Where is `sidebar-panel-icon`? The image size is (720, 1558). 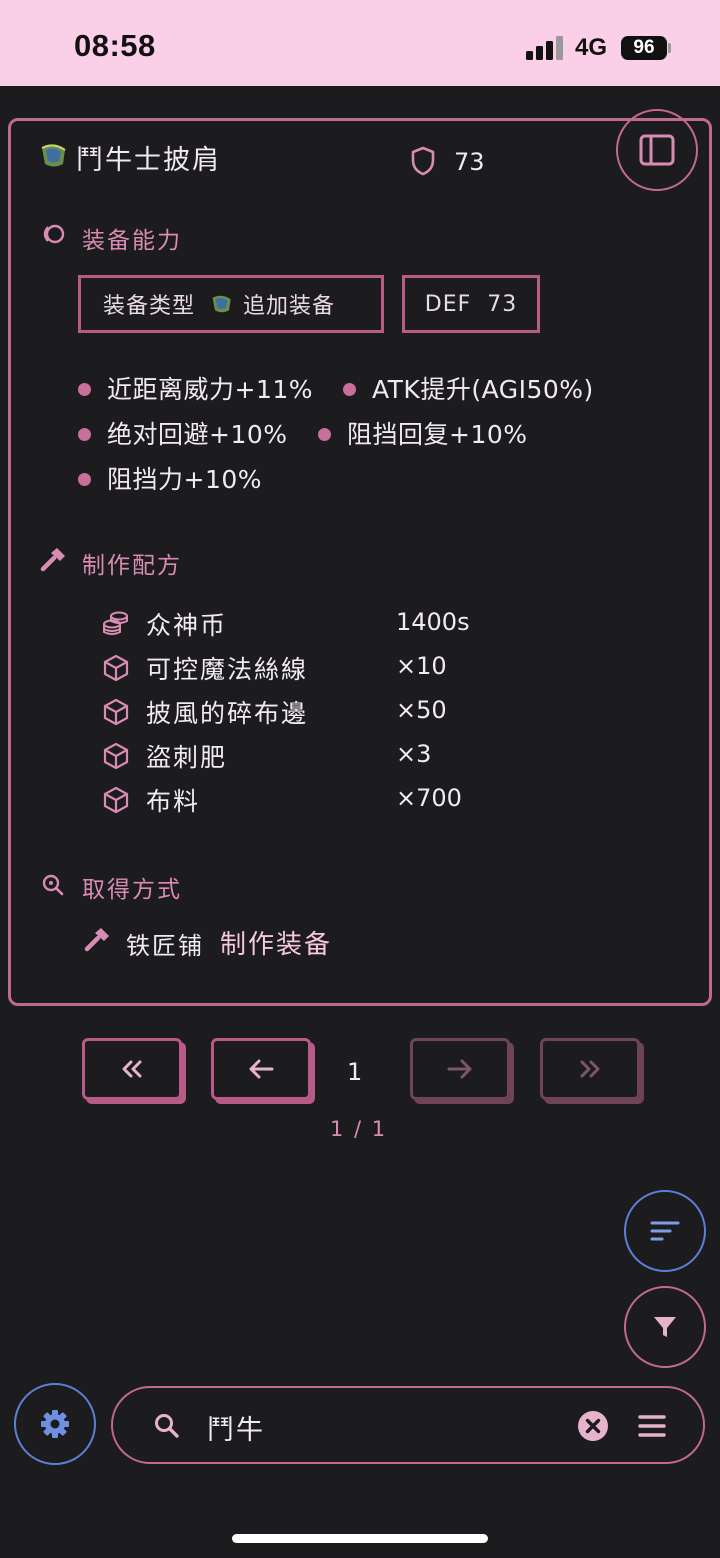
sidebar-panel-icon is located at coordinates (657, 150).